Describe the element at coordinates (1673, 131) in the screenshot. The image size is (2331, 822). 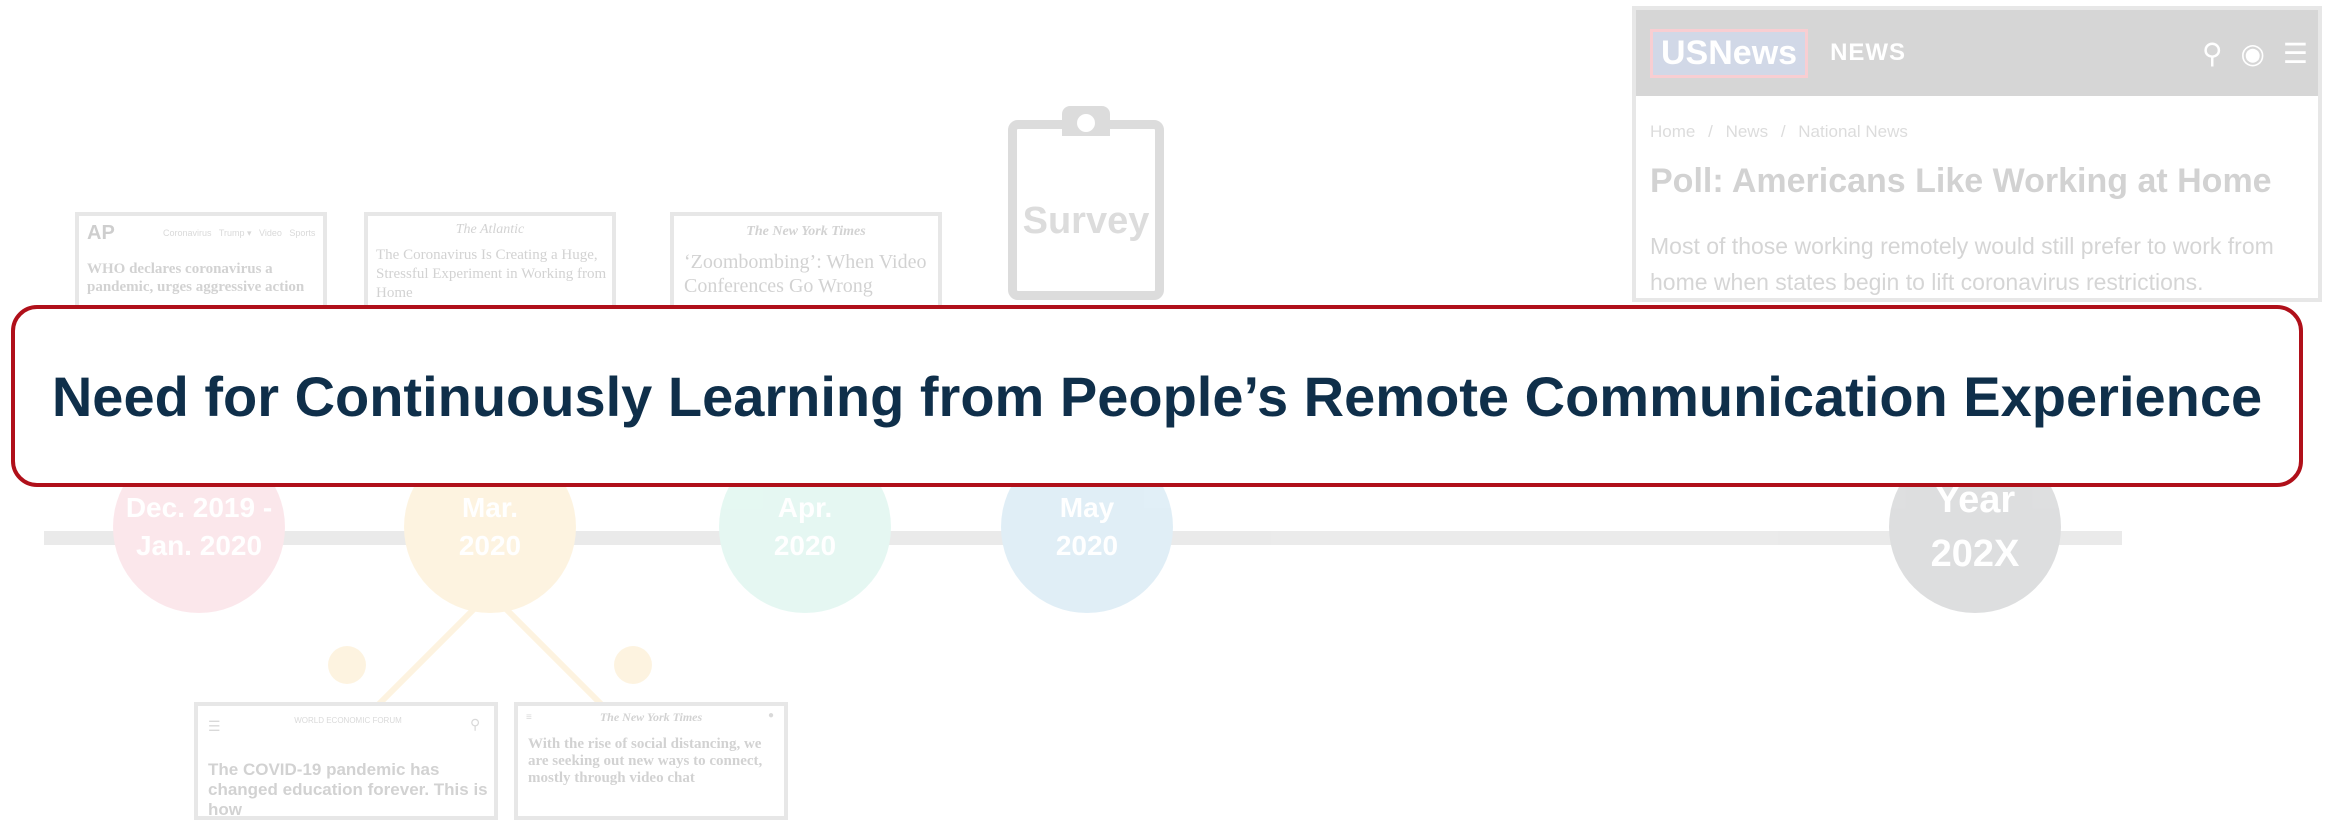
I see `breadcrumb-home: Home` at that location.